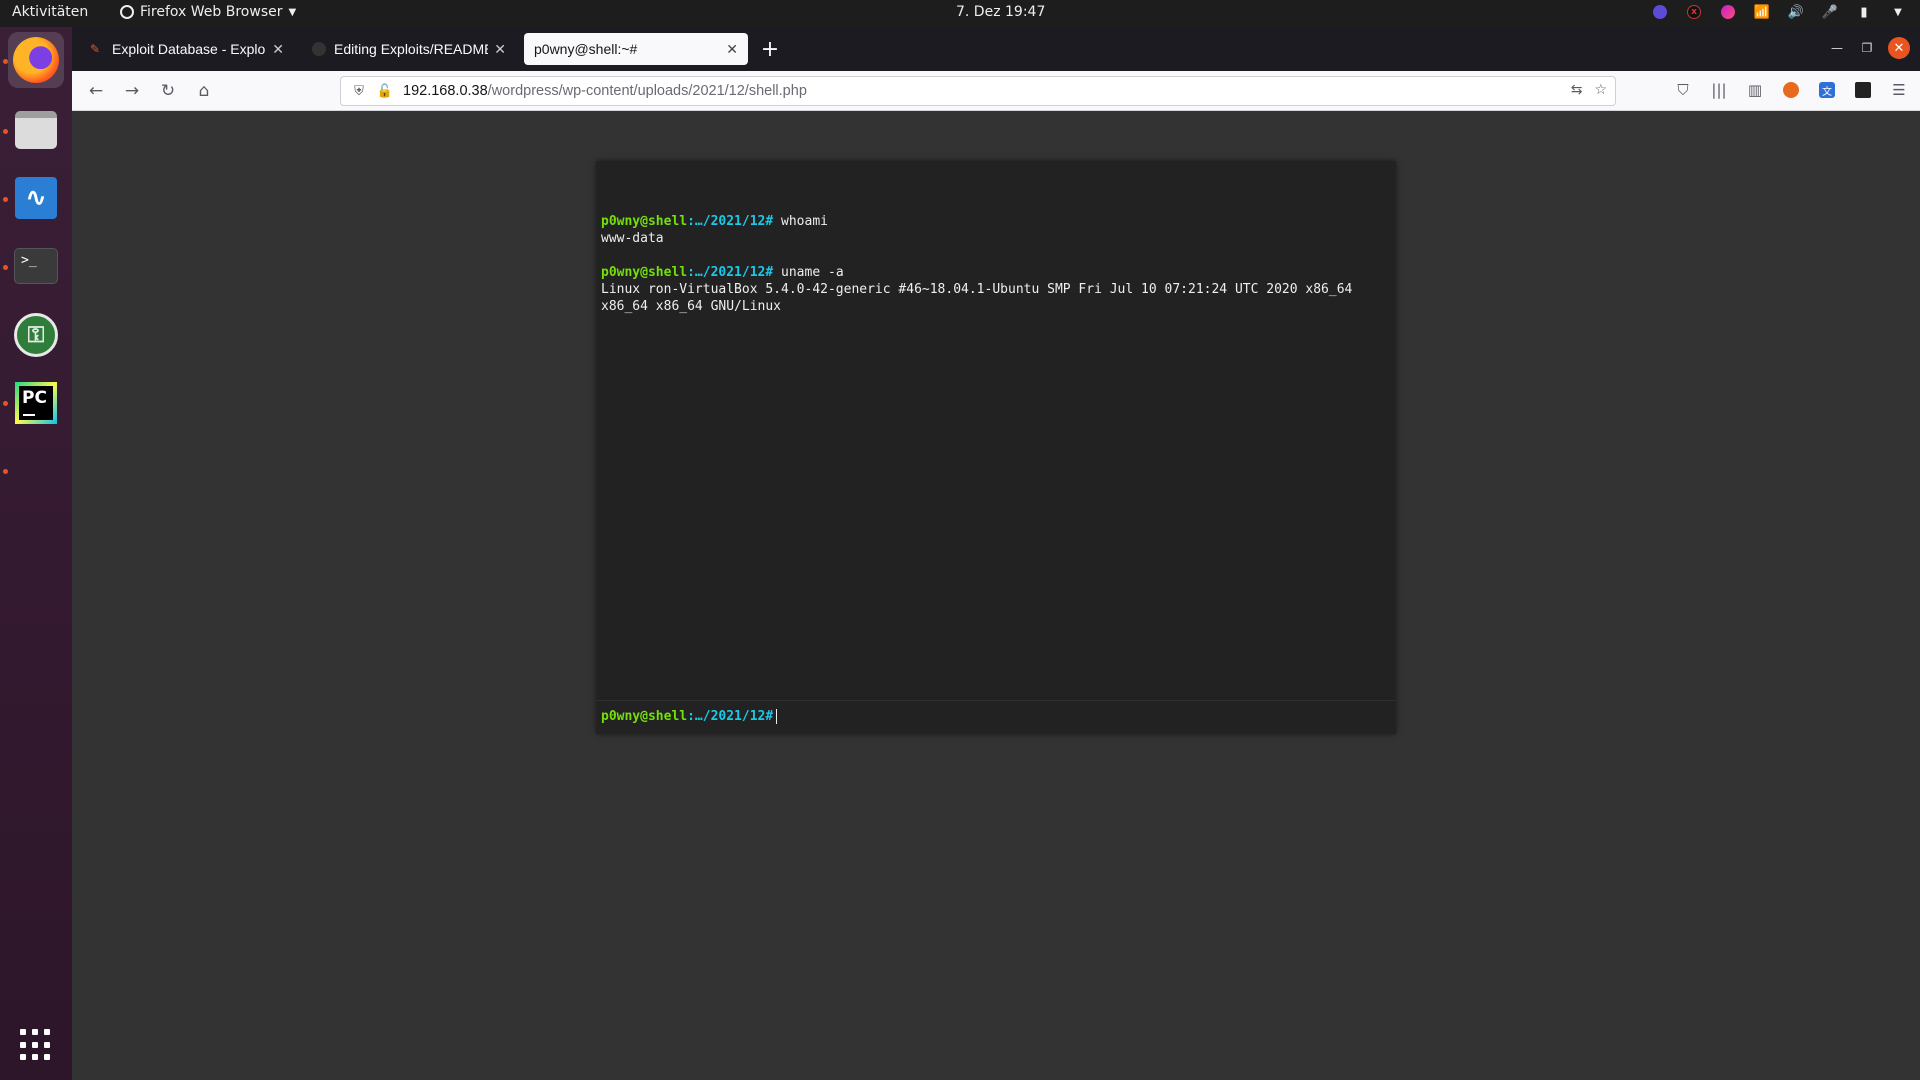 The width and height of the screenshot is (1920, 1080). Describe the element at coordinates (132, 91) in the screenshot. I see `forward-button: →` at that location.